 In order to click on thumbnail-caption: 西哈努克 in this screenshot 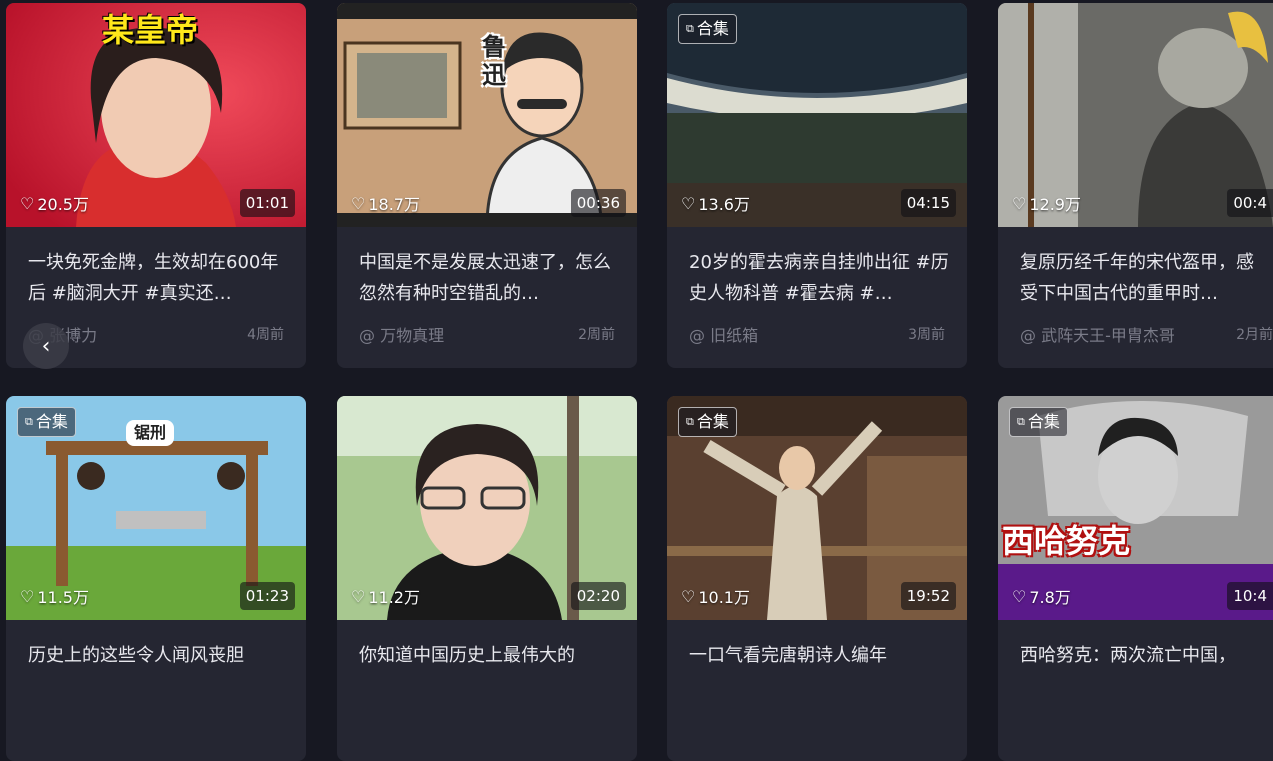, I will do `click(1066, 541)`.